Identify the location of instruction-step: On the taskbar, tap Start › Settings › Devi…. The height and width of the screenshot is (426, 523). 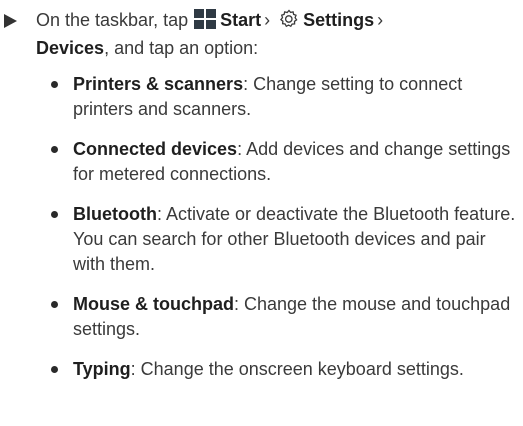
(261, 34).